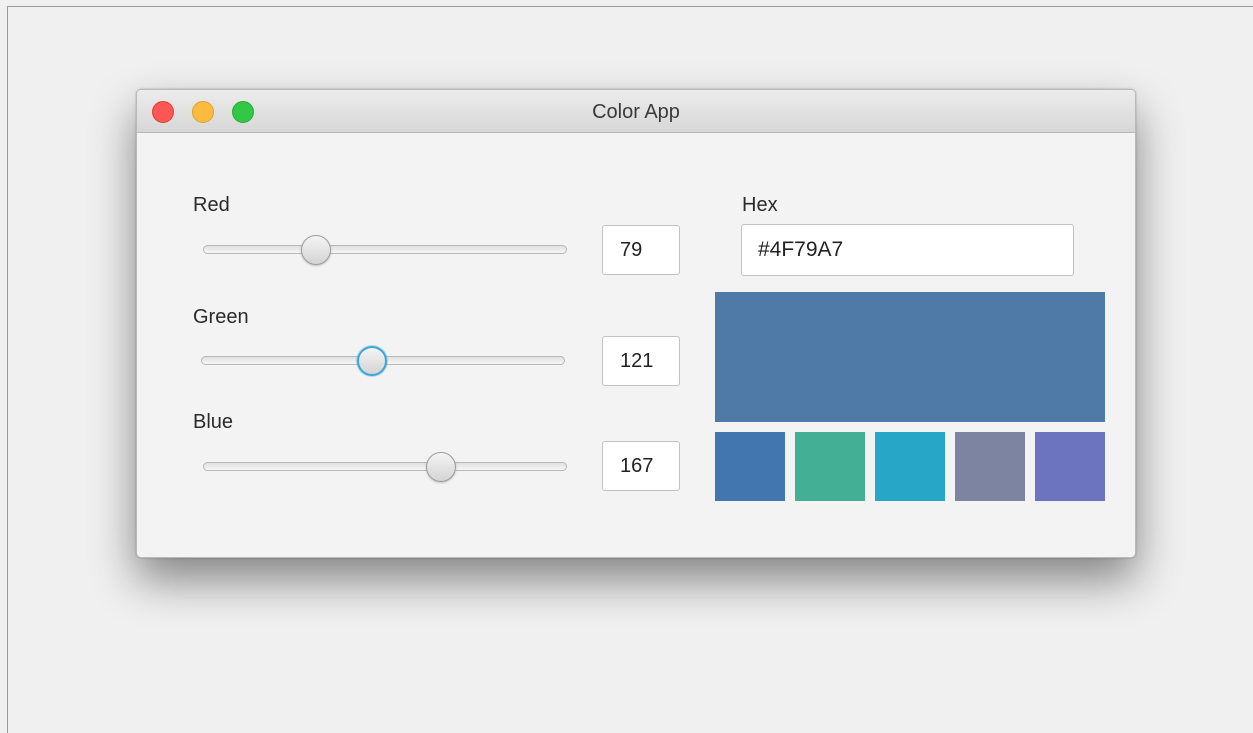 The height and width of the screenshot is (733, 1253). I want to click on red-value-field: 79, so click(641, 250).